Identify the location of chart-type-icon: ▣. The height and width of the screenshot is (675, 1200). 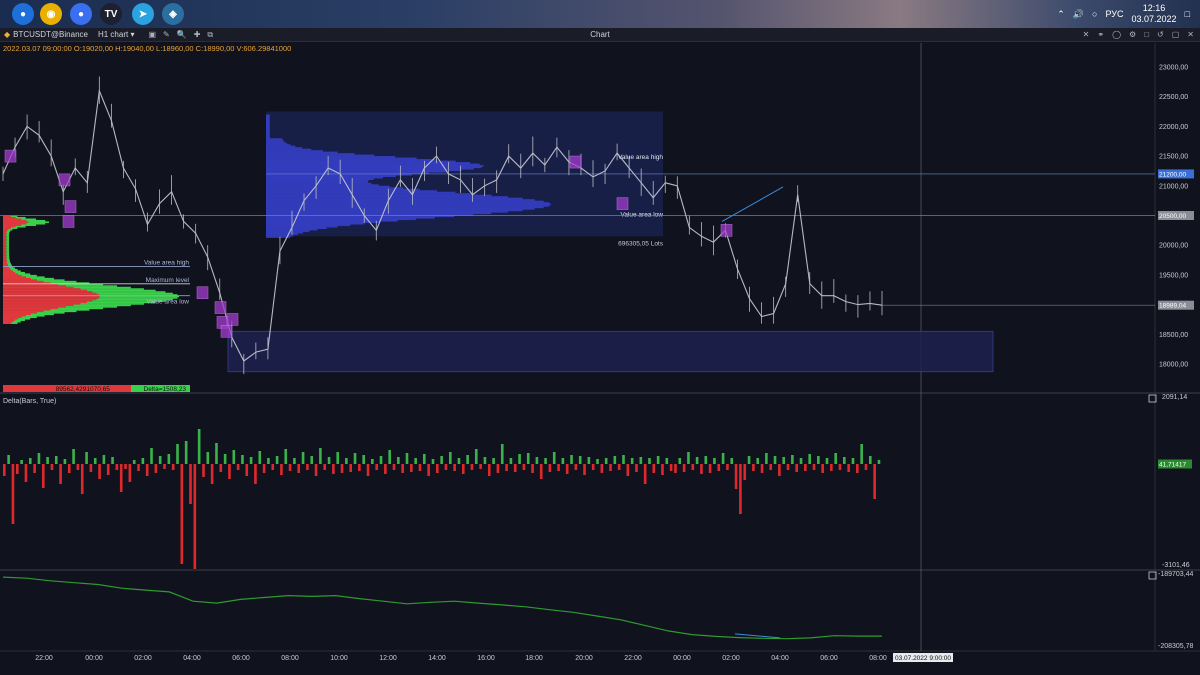
(152, 35).